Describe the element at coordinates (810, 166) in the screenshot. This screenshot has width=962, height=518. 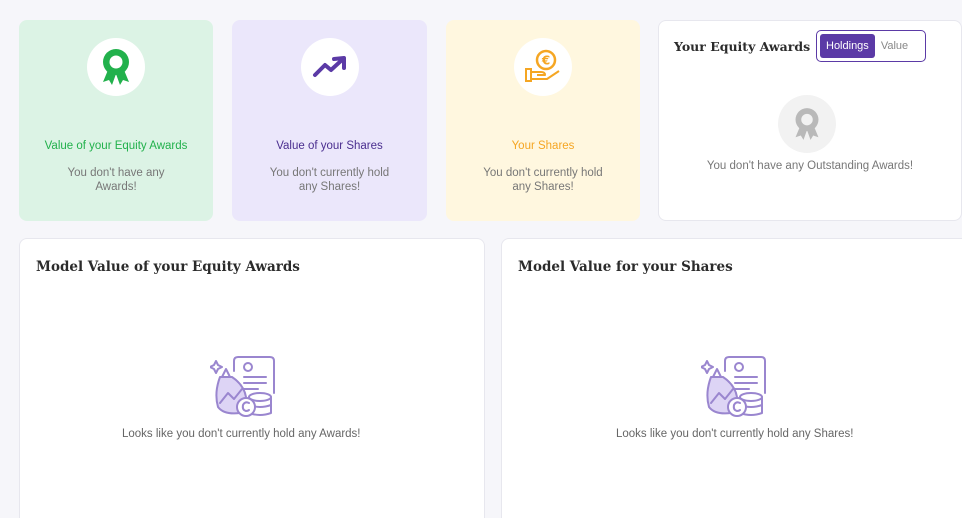
I see `empty-state-message: You don't have any Outstanding Awards!` at that location.